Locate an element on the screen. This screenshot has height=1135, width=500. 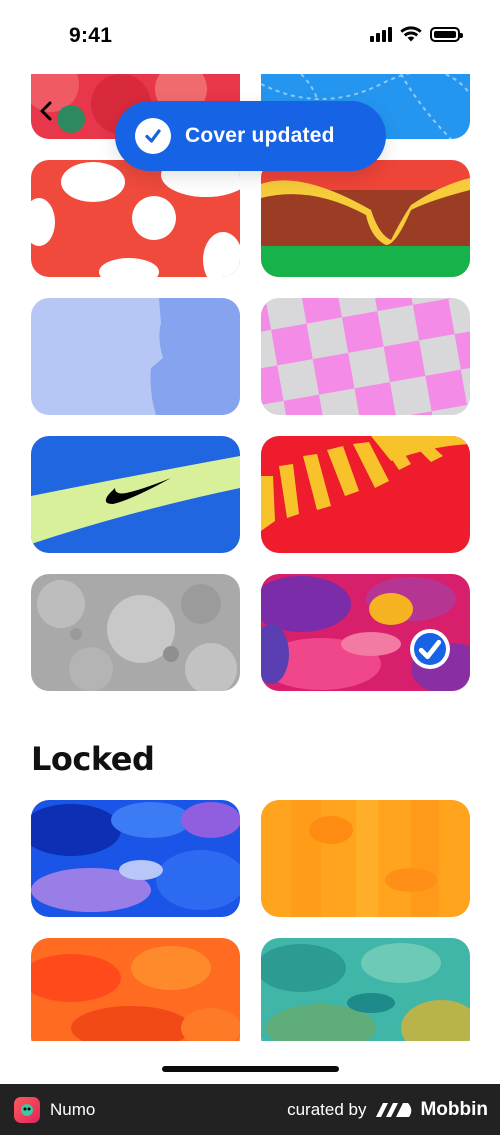
numo-app-icon is located at coordinates (27, 1109).